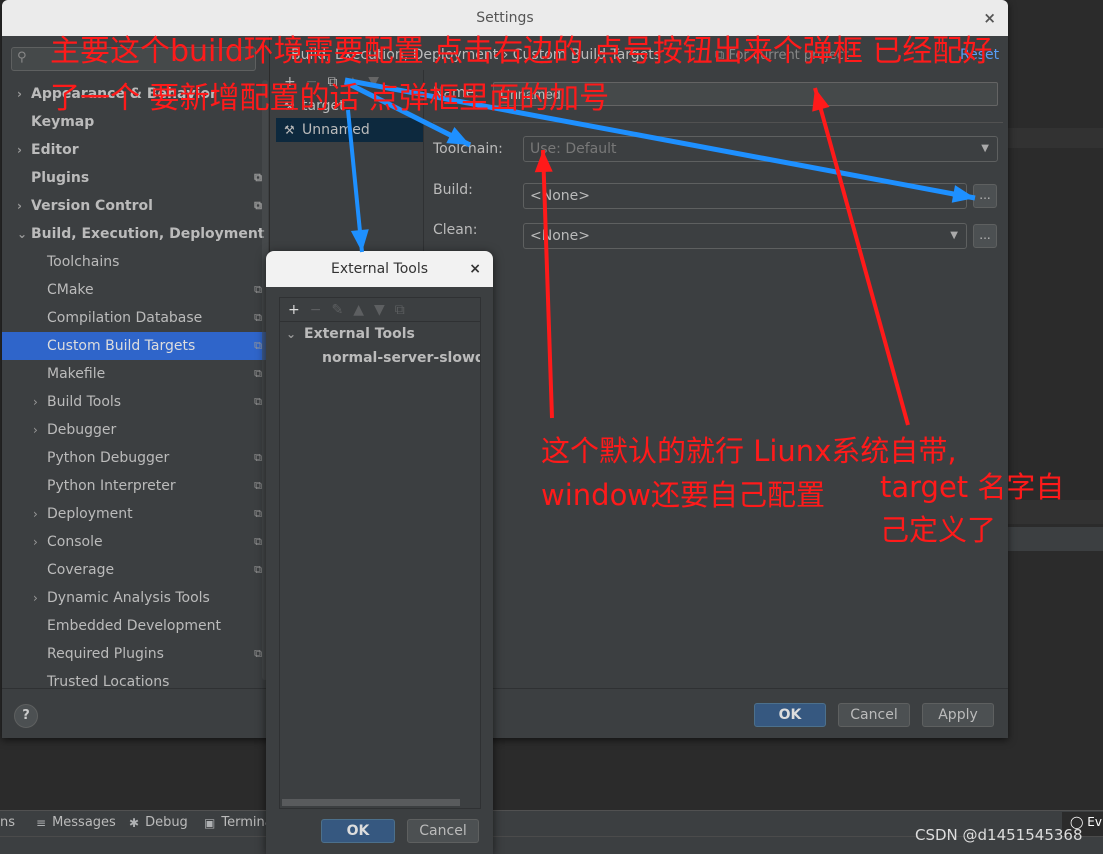  Describe the element at coordinates (760, 149) in the screenshot. I see `toolchain-select: Use: Default ▼` at that location.